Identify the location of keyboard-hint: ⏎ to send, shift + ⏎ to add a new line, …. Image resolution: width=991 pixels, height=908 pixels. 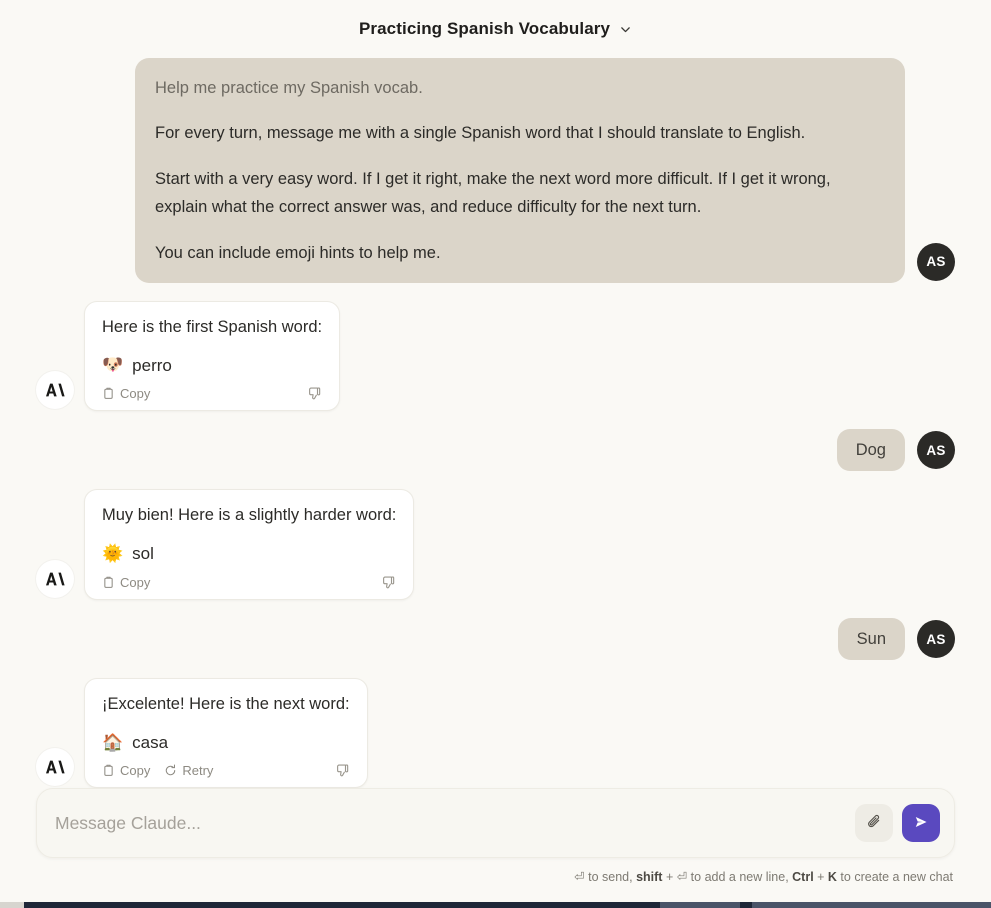
(495, 876).